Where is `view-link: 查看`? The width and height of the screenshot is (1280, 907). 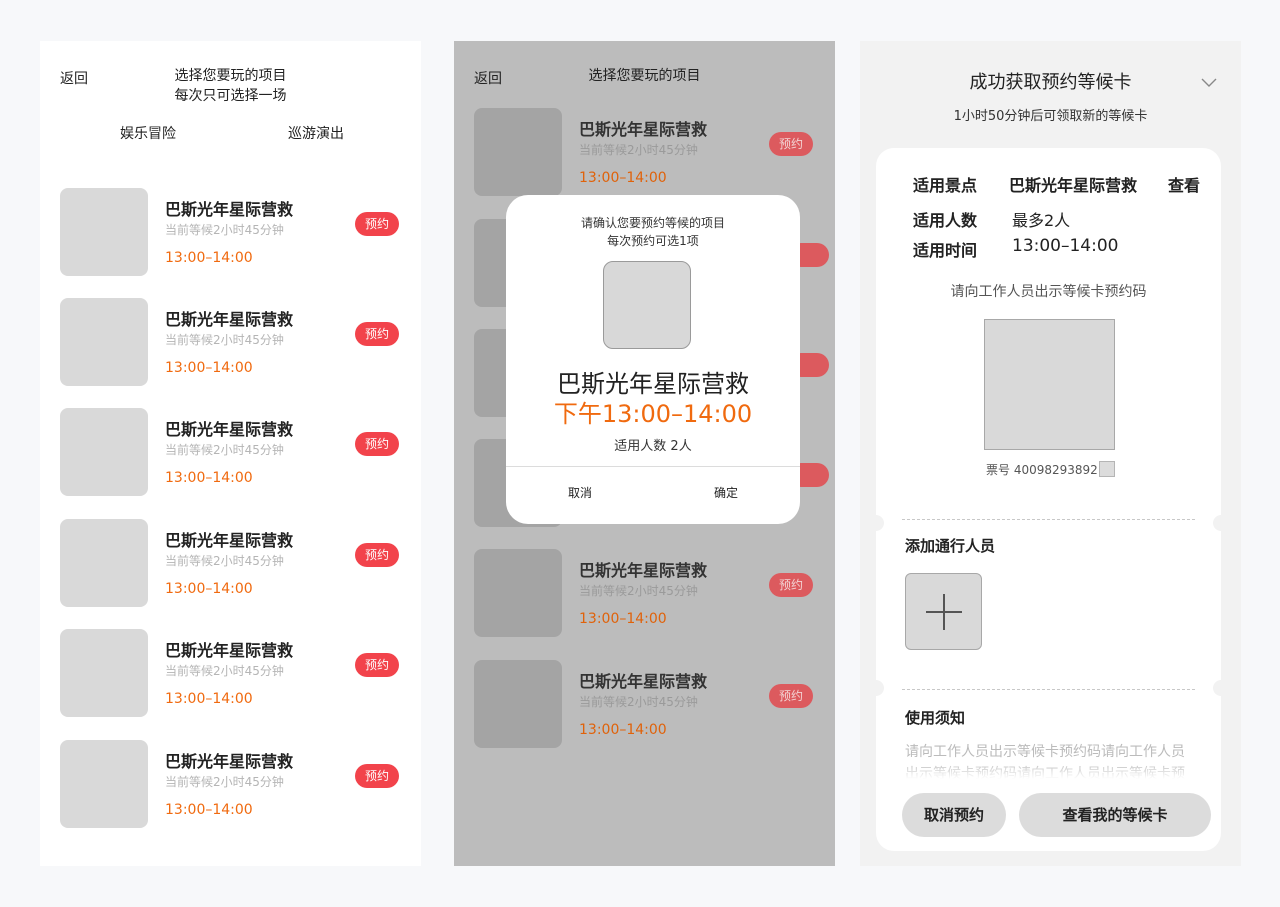 view-link: 查看 is located at coordinates (1184, 184).